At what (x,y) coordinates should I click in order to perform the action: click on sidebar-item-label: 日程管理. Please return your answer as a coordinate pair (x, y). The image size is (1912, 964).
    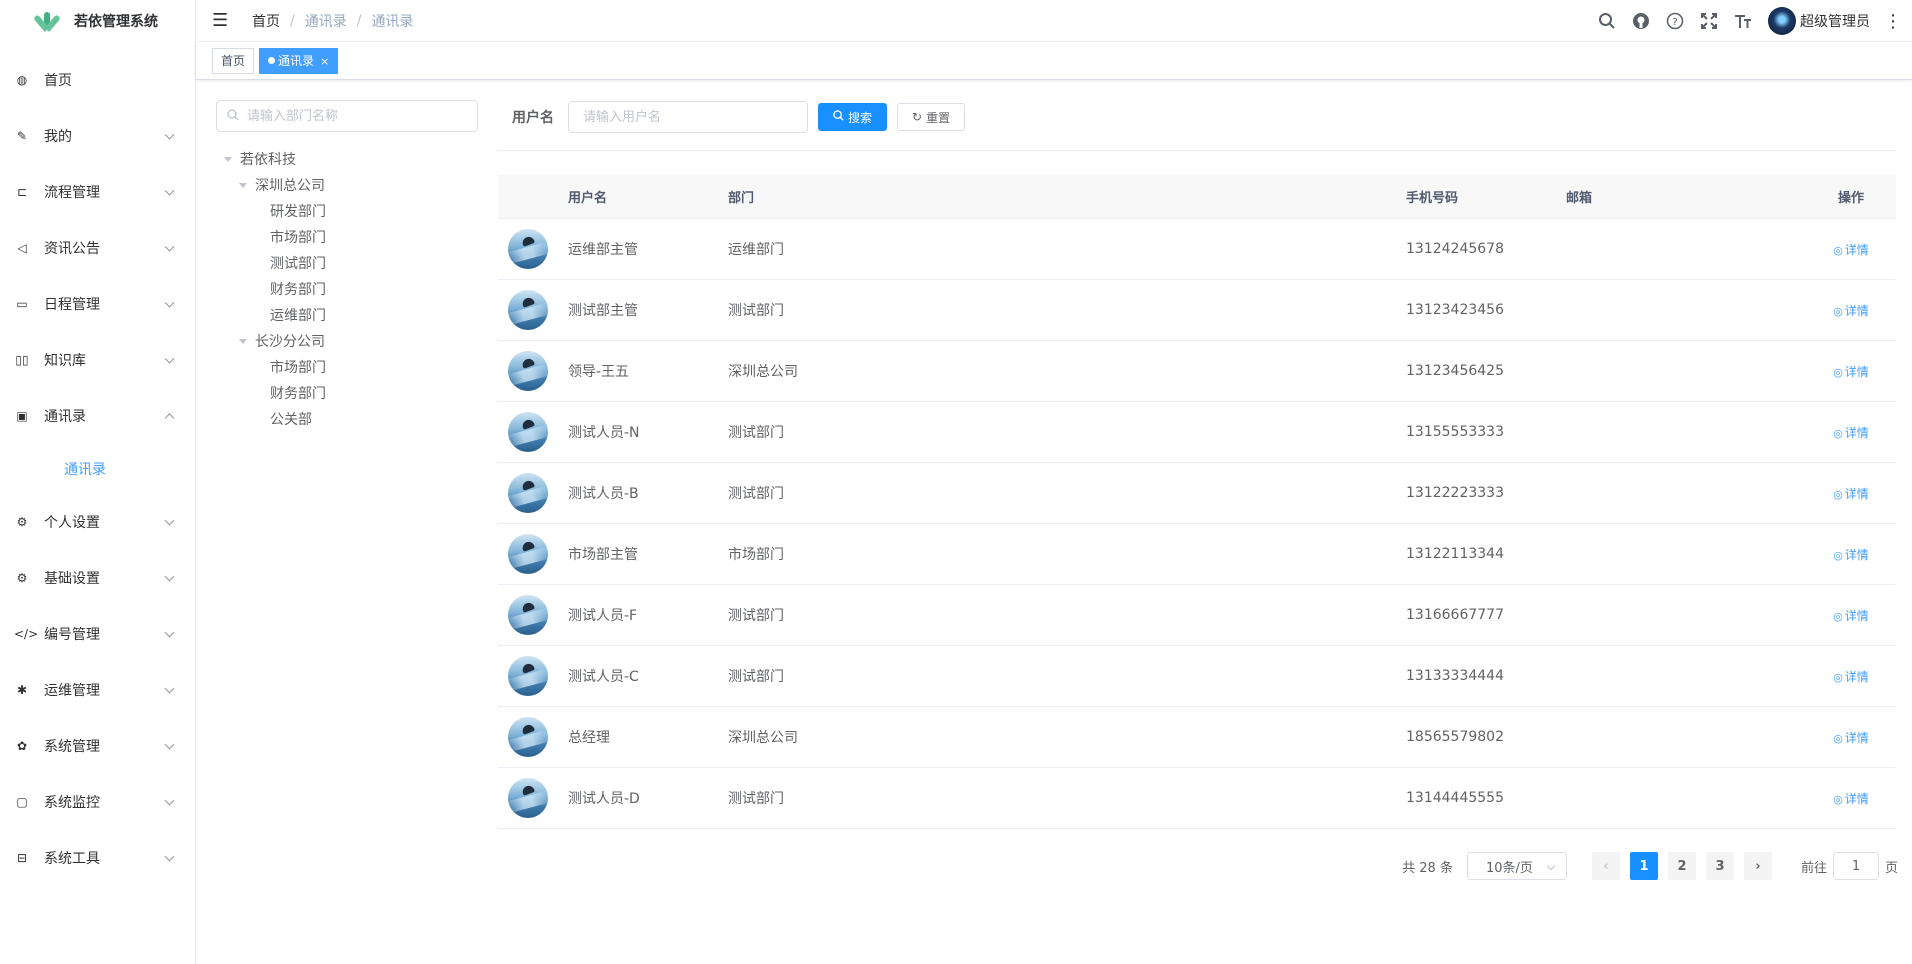
    Looking at the image, I should click on (72, 305).